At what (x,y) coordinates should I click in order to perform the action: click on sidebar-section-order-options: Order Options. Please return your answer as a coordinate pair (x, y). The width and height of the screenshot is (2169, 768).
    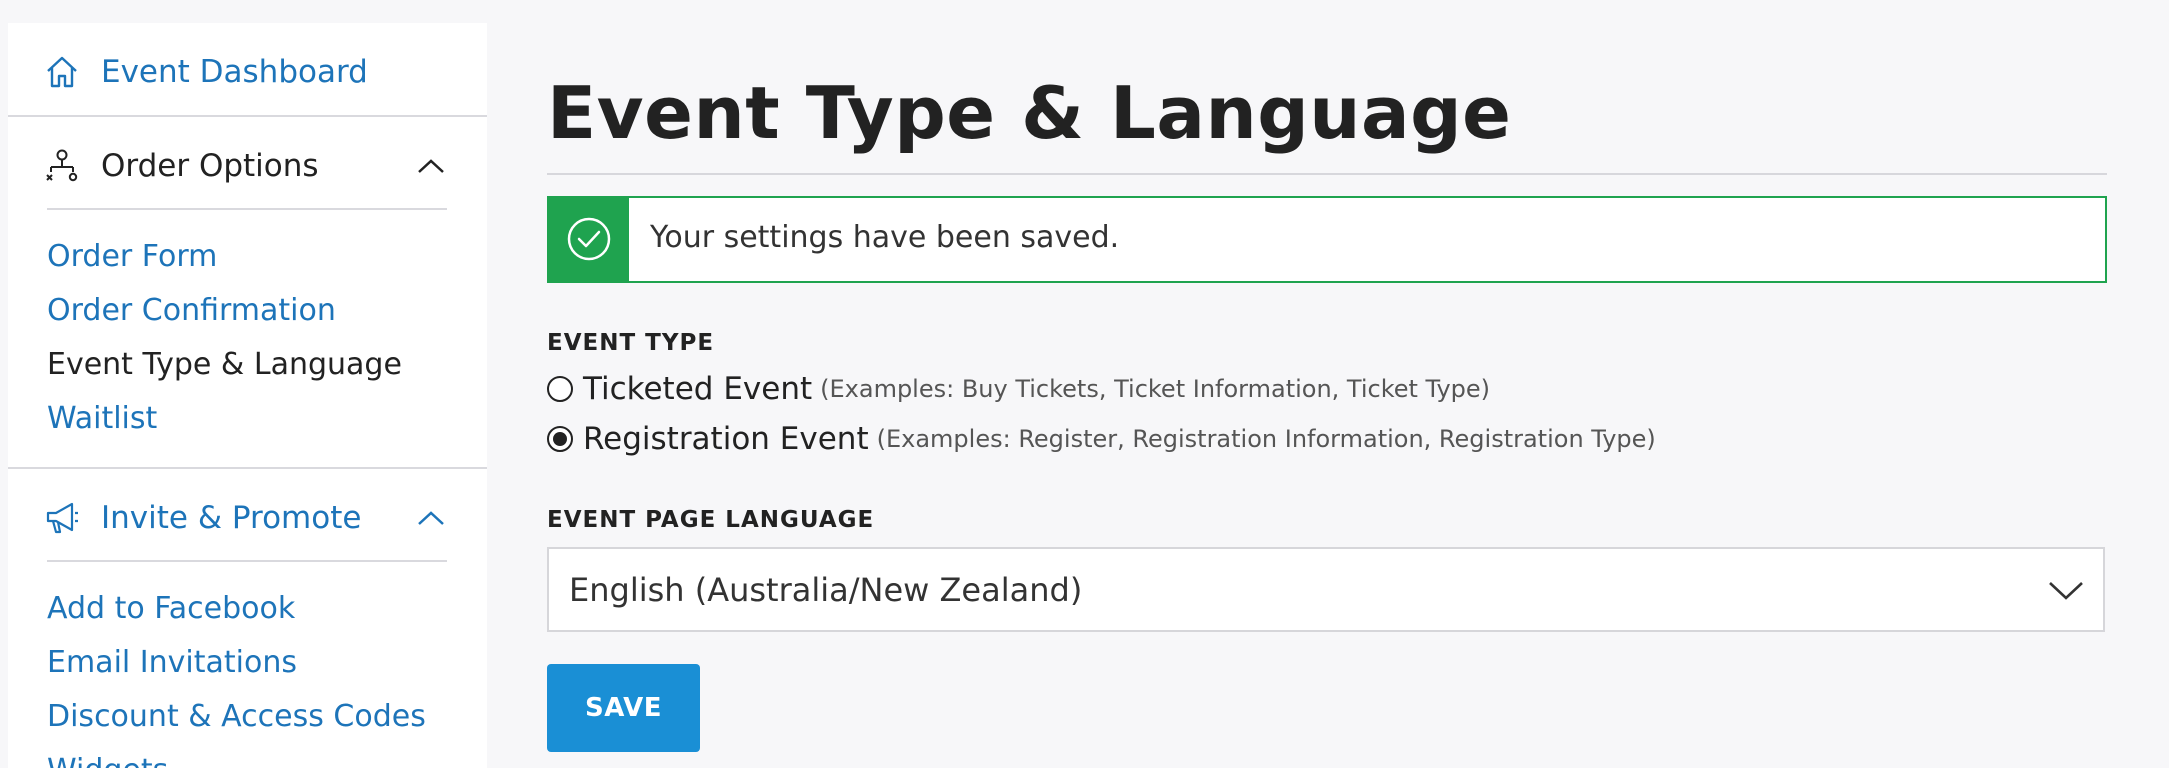
    Looking at the image, I should click on (247, 166).